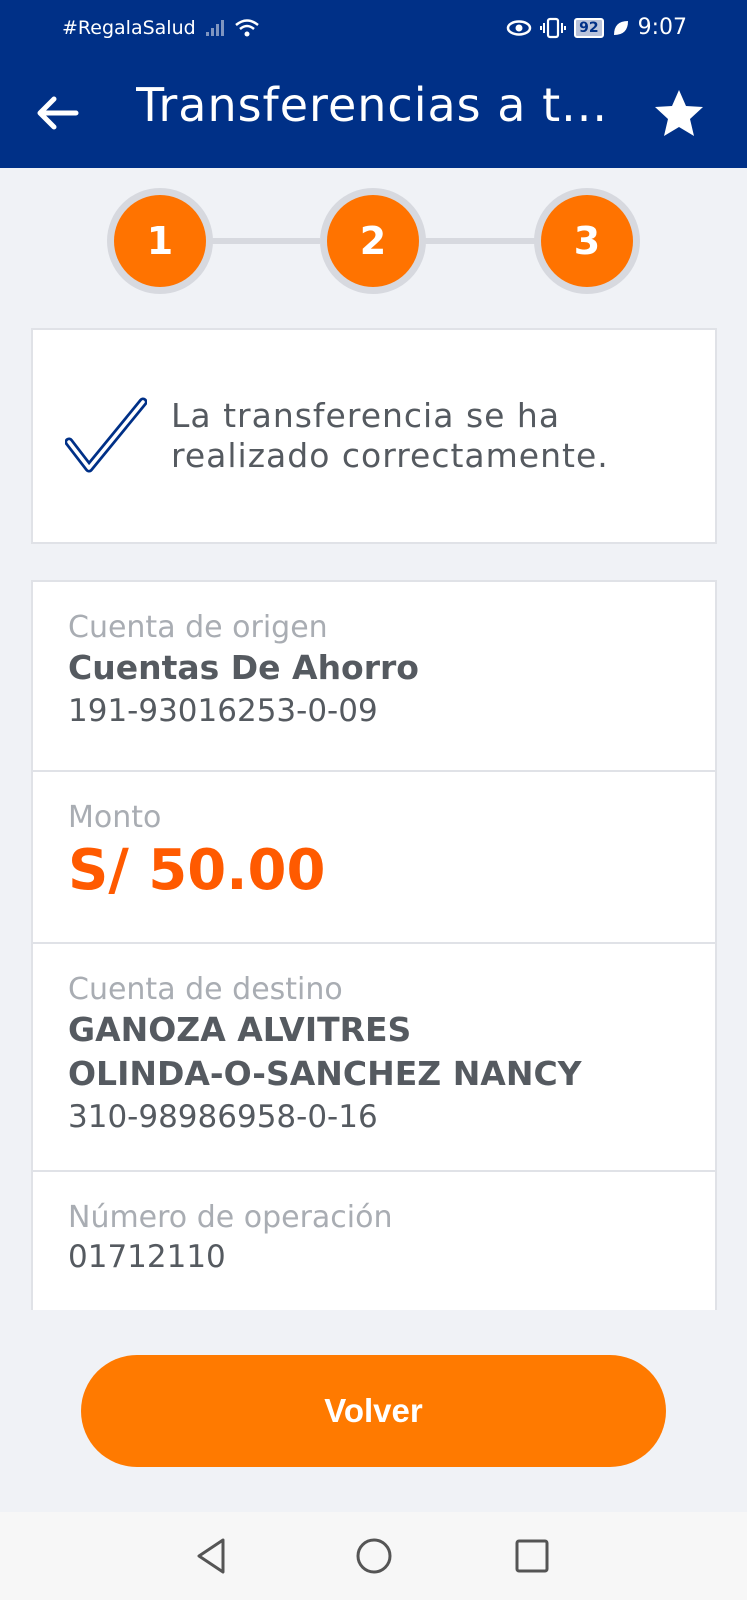  I want to click on progress-stepper: 1 2 3, so click(373, 240).